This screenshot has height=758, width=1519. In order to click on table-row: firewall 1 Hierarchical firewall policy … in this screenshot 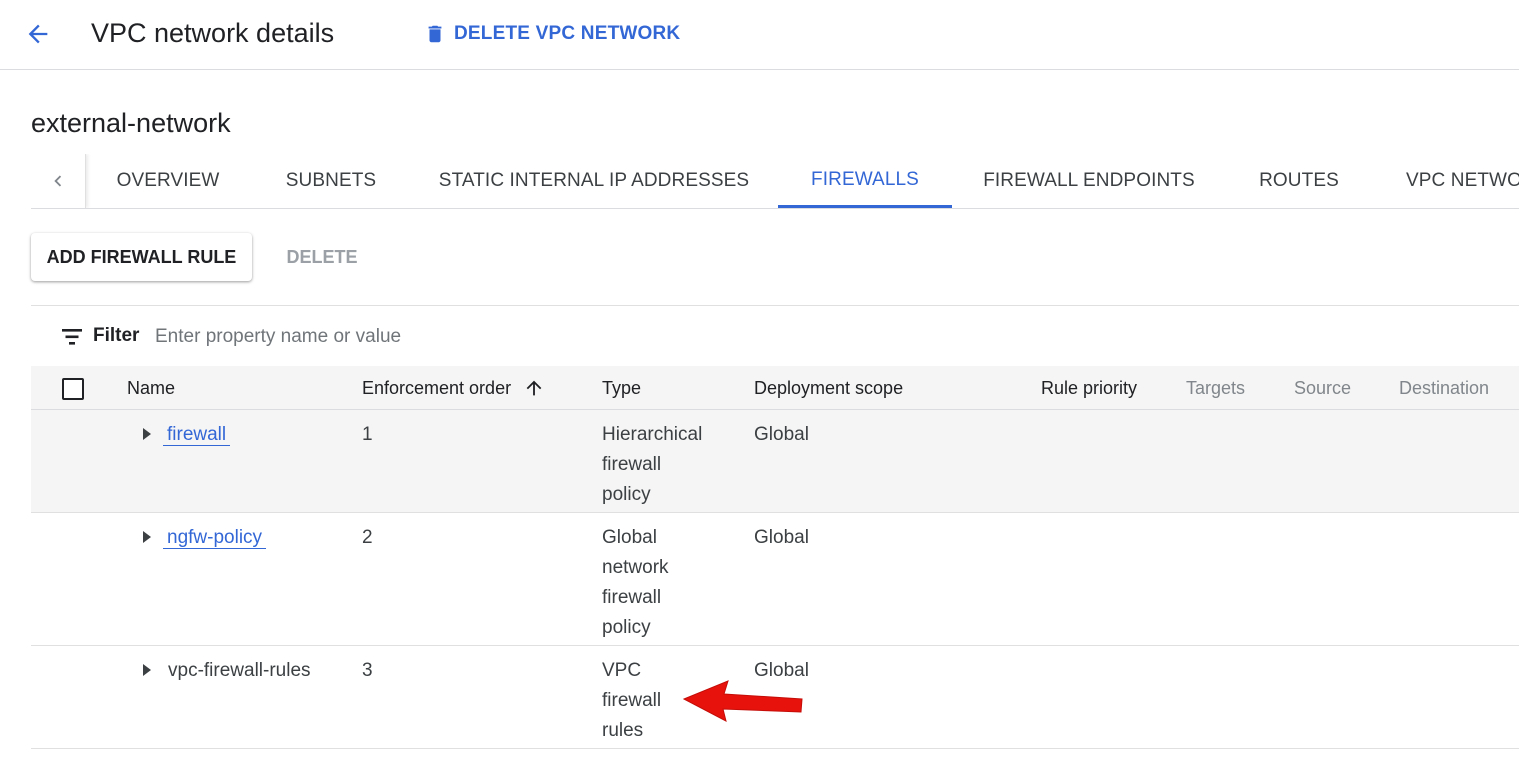, I will do `click(775, 461)`.